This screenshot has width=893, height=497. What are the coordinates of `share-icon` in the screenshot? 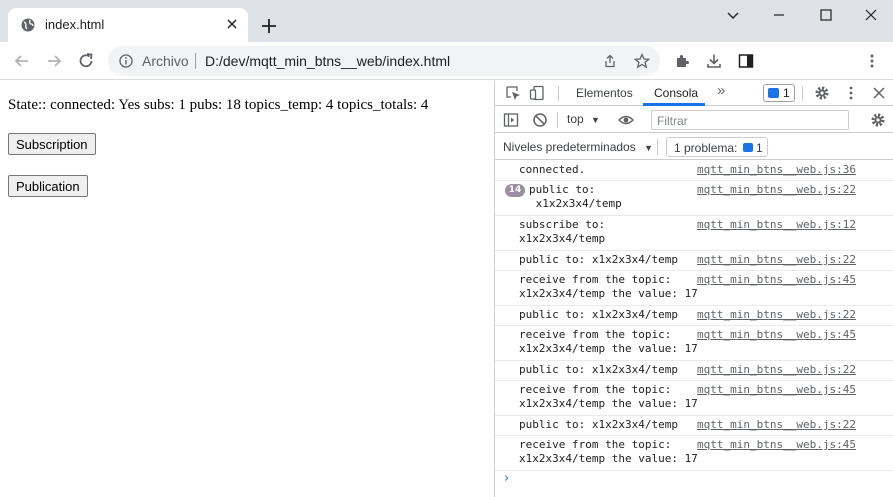 It's located at (610, 61).